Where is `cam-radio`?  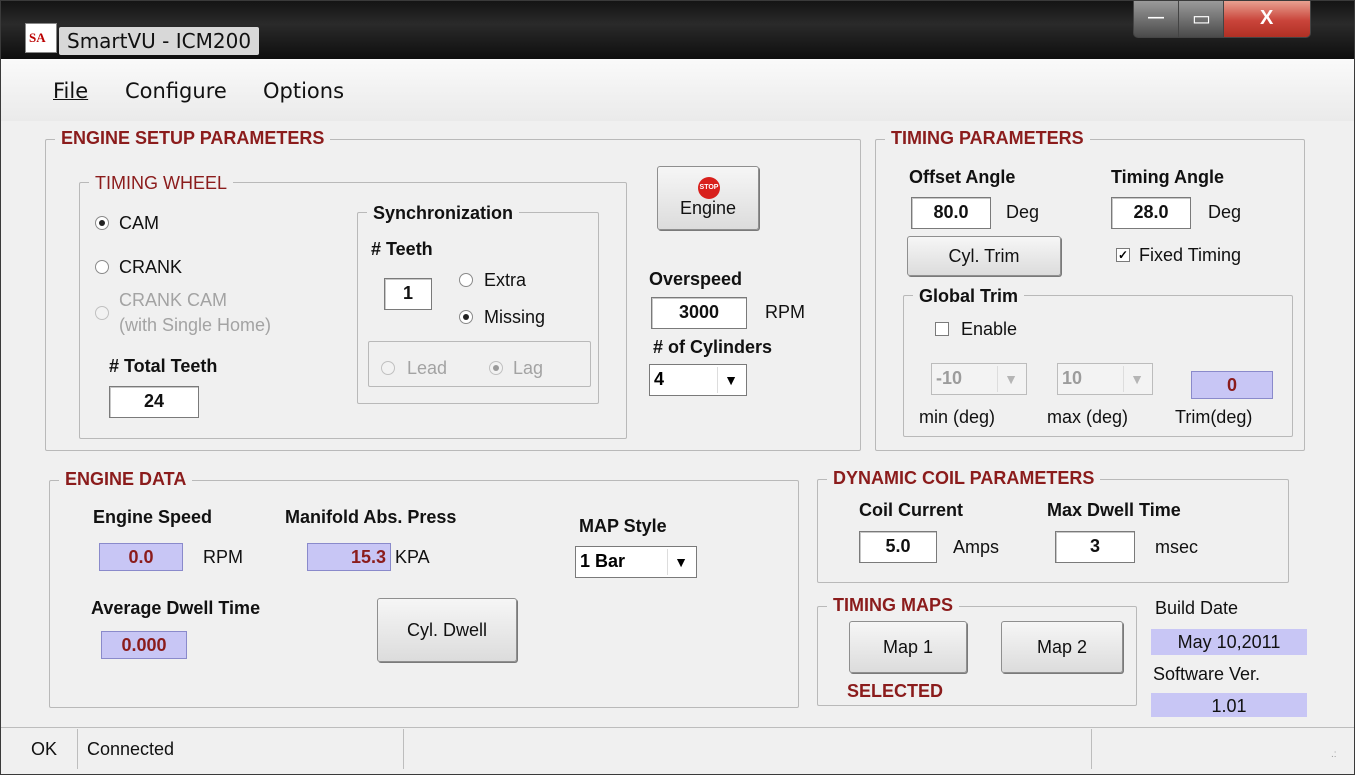
cam-radio is located at coordinates (102, 223).